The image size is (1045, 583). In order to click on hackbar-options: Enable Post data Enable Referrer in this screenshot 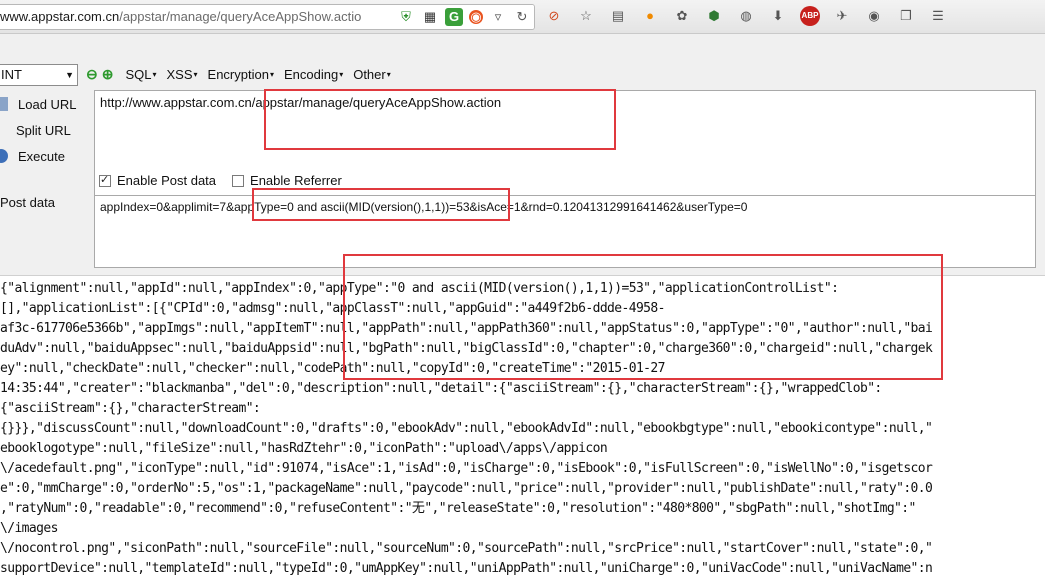, I will do `click(228, 180)`.